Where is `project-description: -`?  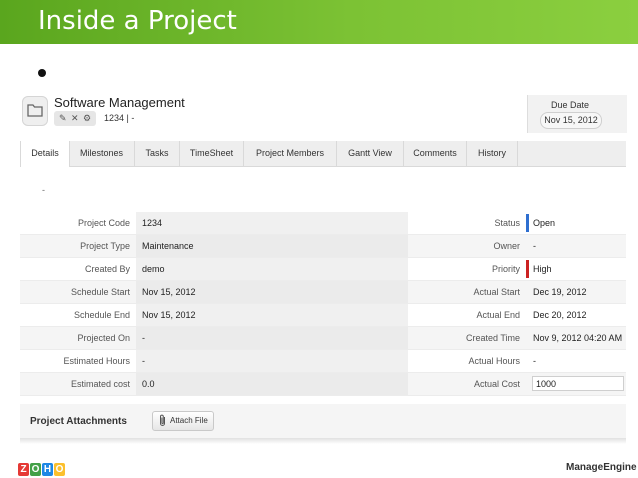
project-description: - is located at coordinates (43, 190).